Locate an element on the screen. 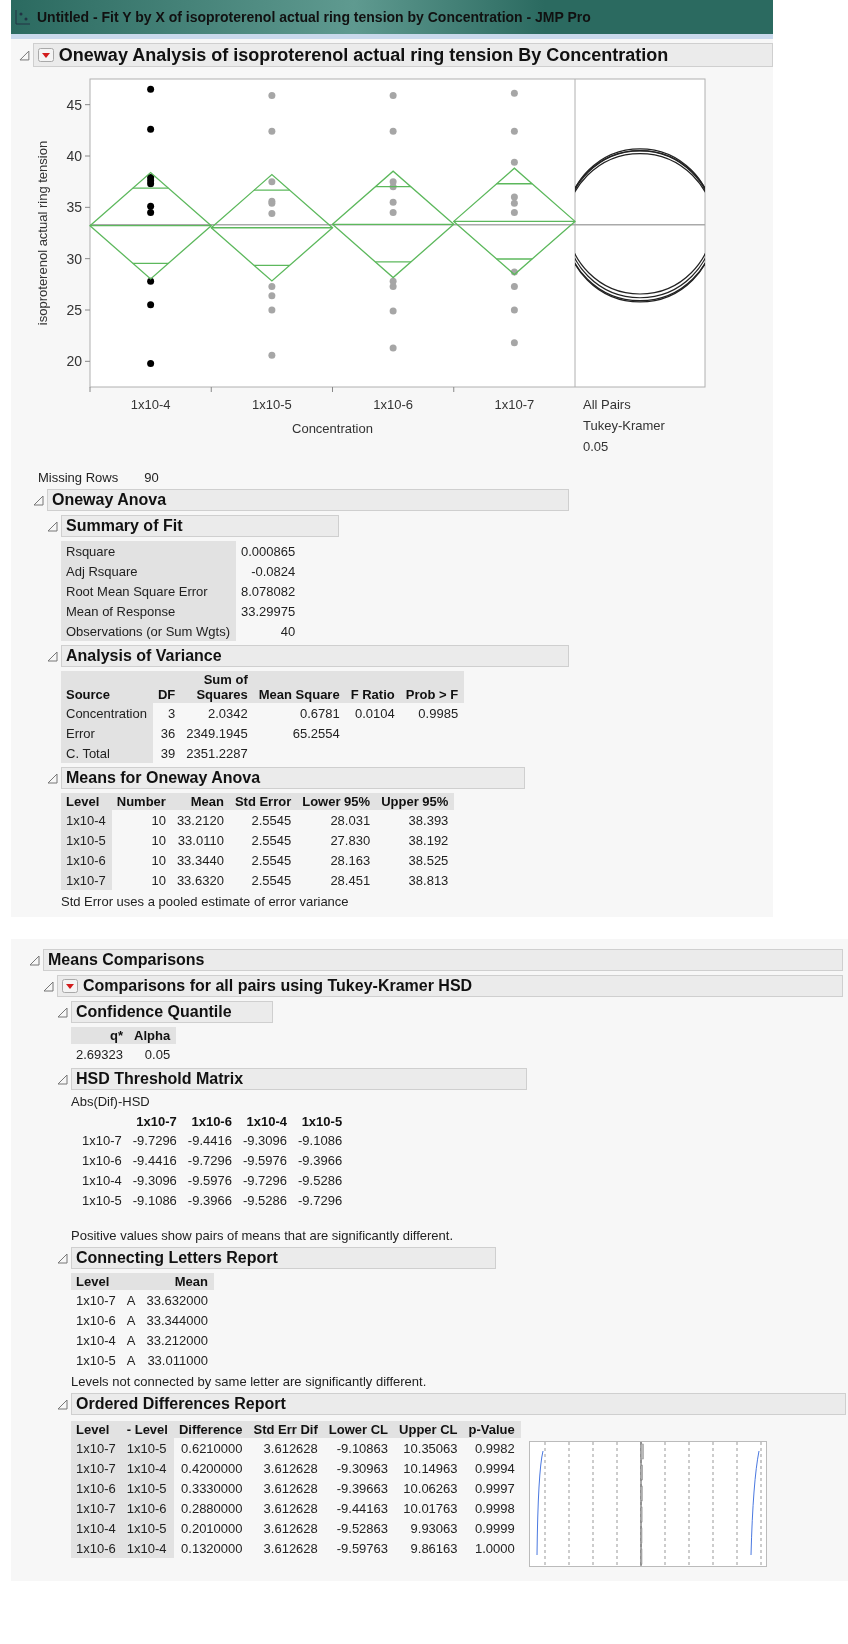  table-cell: -0.0824 is located at coordinates (269, 571).